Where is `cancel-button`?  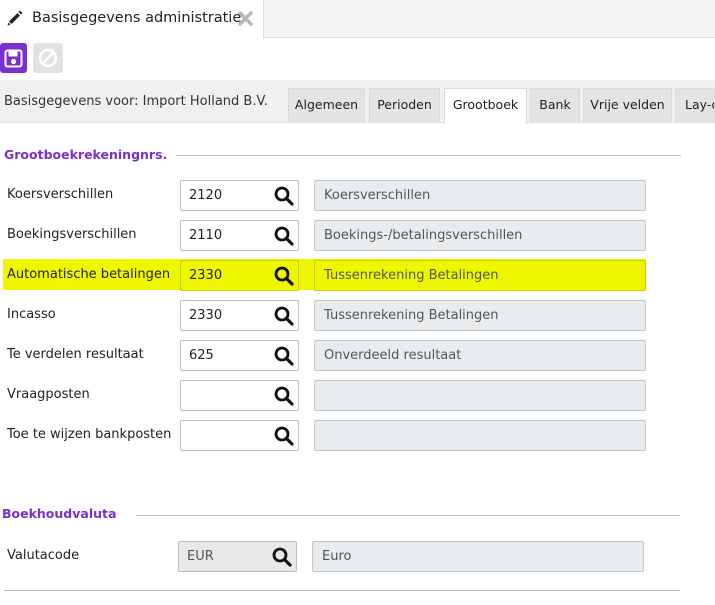 cancel-button is located at coordinates (48, 58).